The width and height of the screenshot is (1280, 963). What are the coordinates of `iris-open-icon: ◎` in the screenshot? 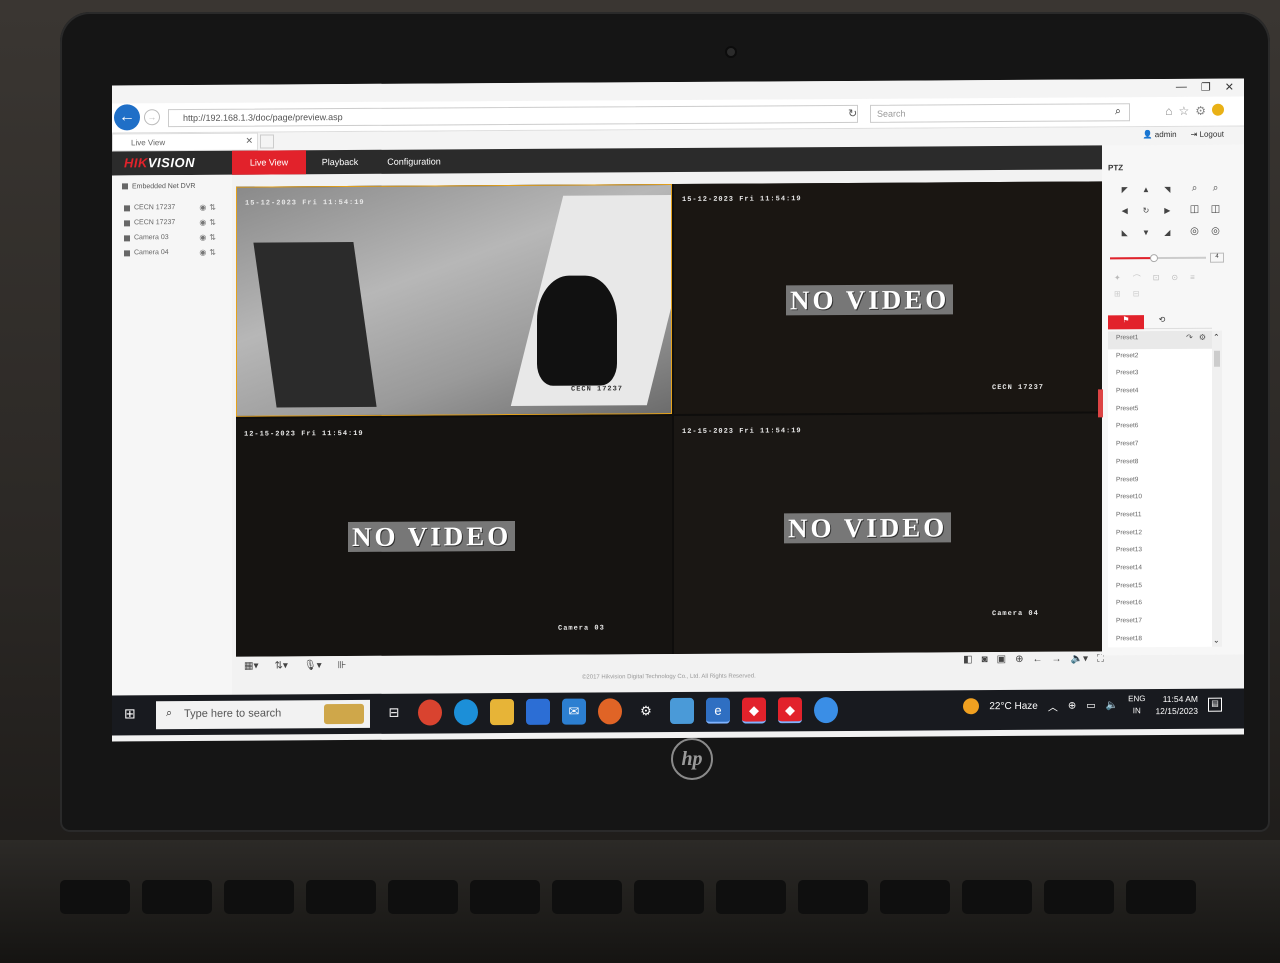 It's located at (1194, 232).